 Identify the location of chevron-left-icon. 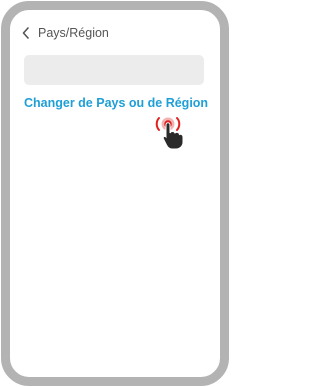
(26, 33).